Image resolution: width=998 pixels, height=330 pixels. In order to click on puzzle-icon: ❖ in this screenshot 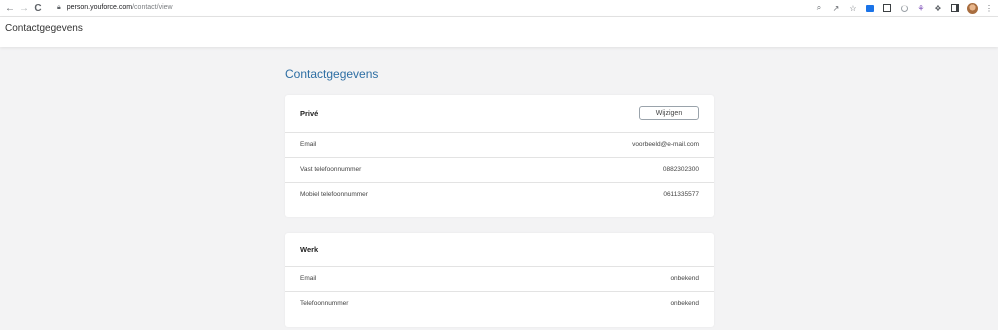, I will do `click(938, 8)`.